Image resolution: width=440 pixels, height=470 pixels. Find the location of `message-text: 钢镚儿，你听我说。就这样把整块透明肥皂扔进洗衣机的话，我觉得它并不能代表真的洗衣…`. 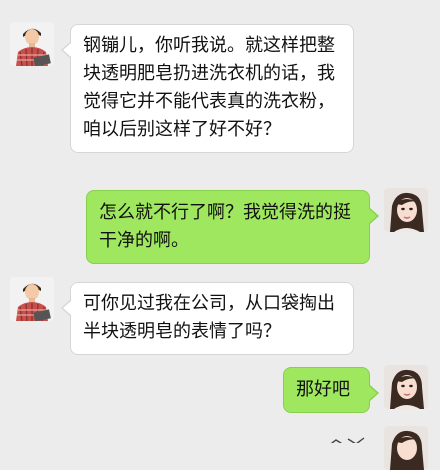

message-text: 钢镚儿，你听我说。就这样把整块透明肥皂扔进洗衣机的话，我觉得它并不能代表真的洗衣… is located at coordinates (209, 87).